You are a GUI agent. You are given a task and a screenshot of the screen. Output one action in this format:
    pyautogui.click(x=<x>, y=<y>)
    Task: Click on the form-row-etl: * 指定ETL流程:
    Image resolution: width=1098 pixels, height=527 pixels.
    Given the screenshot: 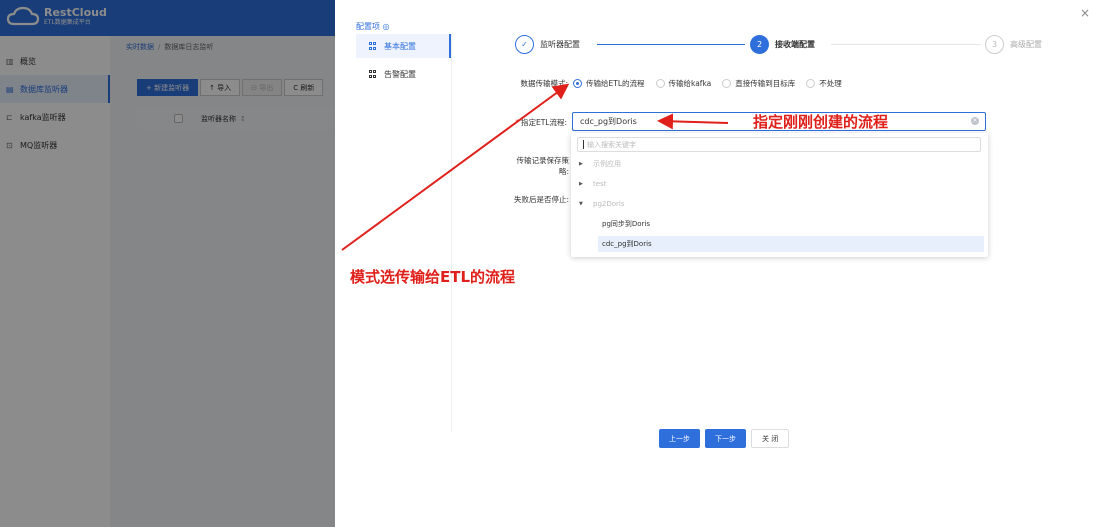 What is the action you would take?
    pyautogui.click(x=541, y=122)
    